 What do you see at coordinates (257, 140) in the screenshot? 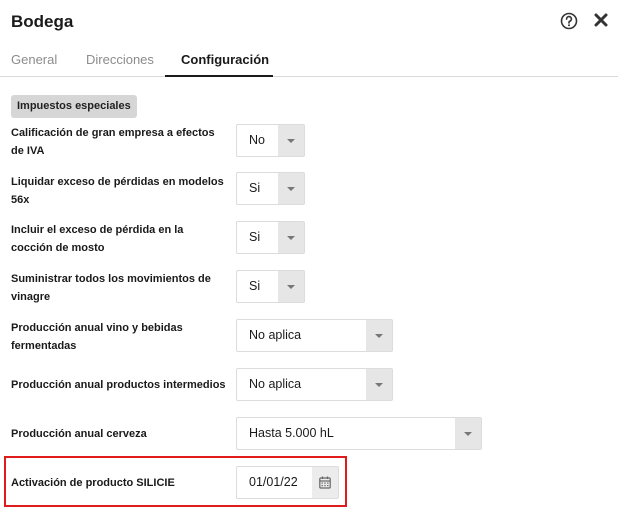
I see `select-value: No` at bounding box center [257, 140].